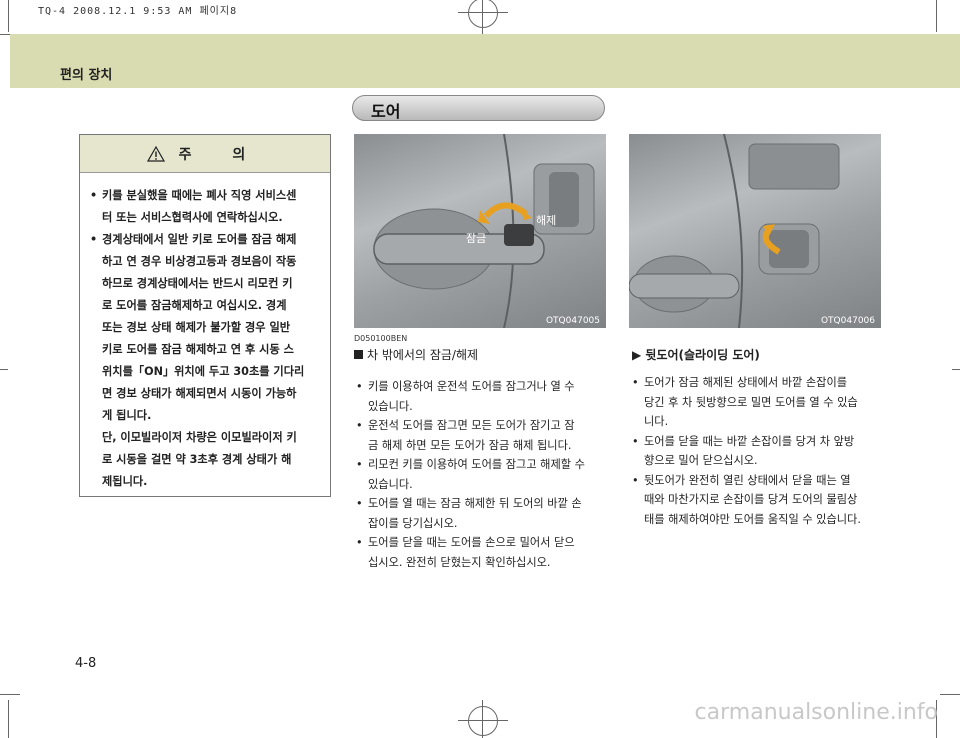  What do you see at coordinates (194, 305) in the screenshot?
I see `caution-line: 로 도어를 잠금해제하고 여십시오. 경계` at bounding box center [194, 305].